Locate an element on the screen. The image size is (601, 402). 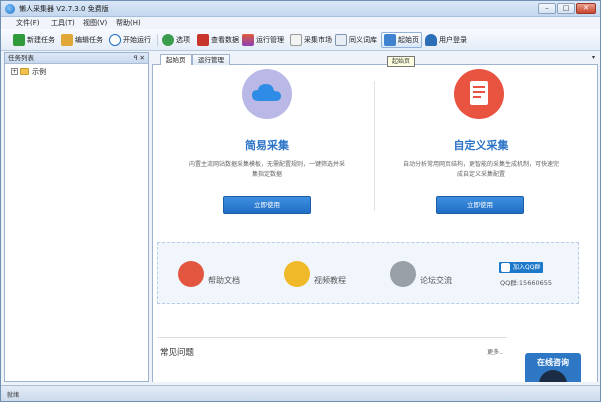
forum-icon is located at coordinates (403, 274).